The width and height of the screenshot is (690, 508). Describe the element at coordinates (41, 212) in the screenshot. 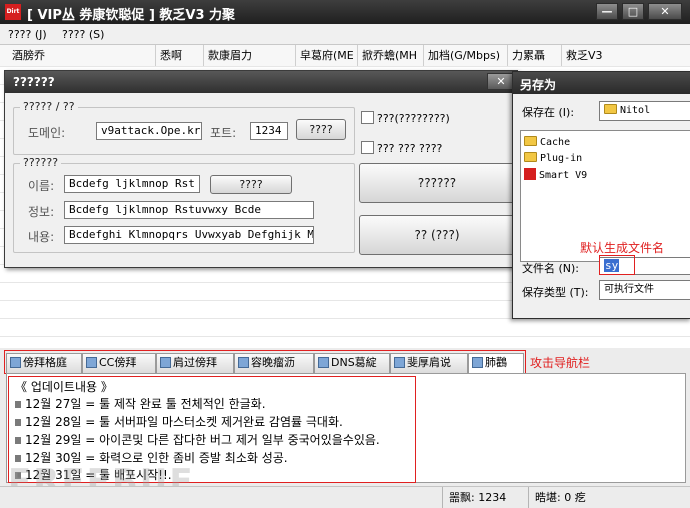

I see `info-label: 정보:` at that location.